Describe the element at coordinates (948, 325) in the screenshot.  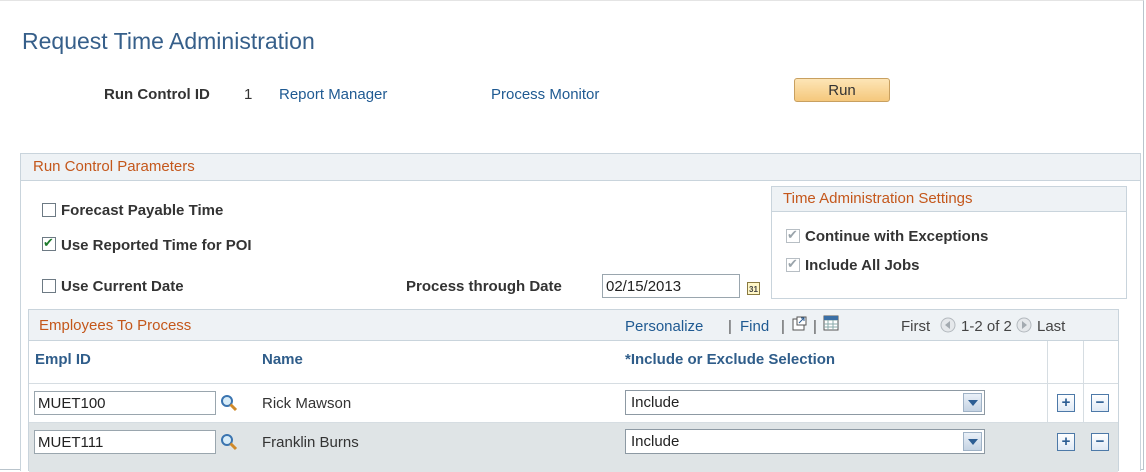
I see `previous-icon` at that location.